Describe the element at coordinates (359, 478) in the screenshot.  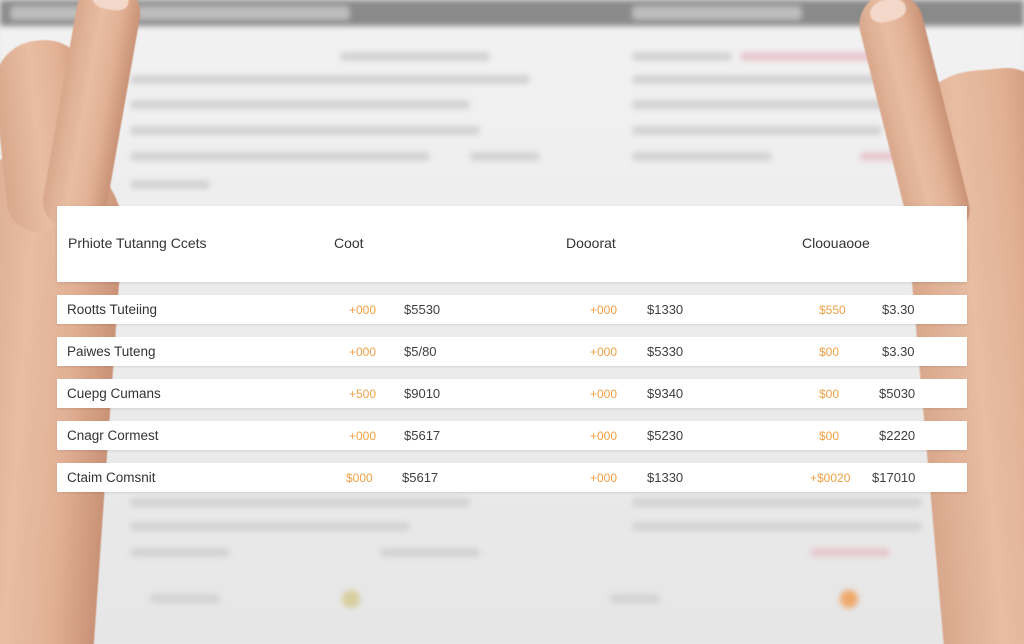
I see `row-col1-extra: $000` at that location.